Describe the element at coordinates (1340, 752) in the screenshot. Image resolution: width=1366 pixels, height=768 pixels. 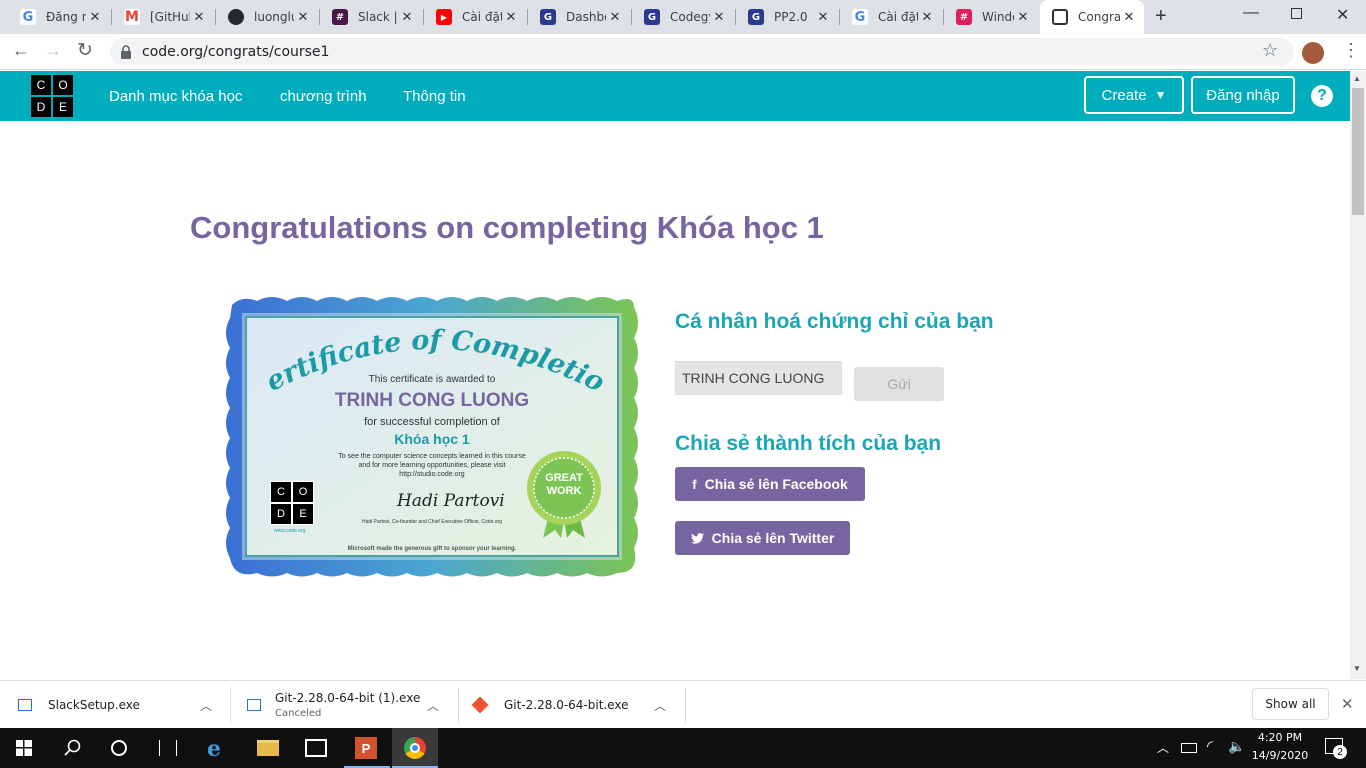
I see `notification-count-badge: 2` at that location.